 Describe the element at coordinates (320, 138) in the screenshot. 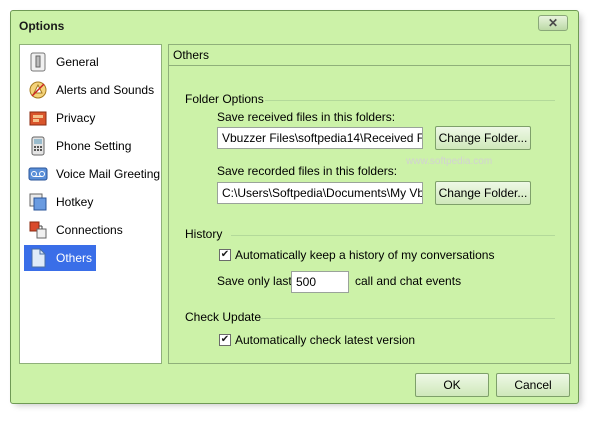

I see `received-folder-field: Vbuzzer Files\softpedia14\Received Files` at that location.